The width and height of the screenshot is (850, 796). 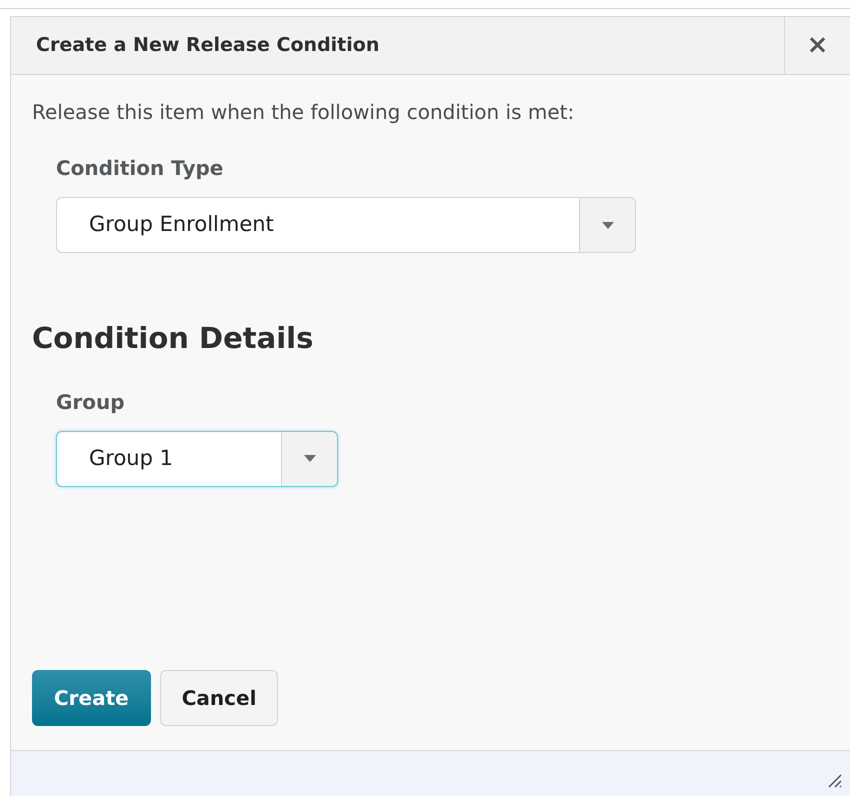 I want to click on dropdown-field: Group 1, so click(x=197, y=458).